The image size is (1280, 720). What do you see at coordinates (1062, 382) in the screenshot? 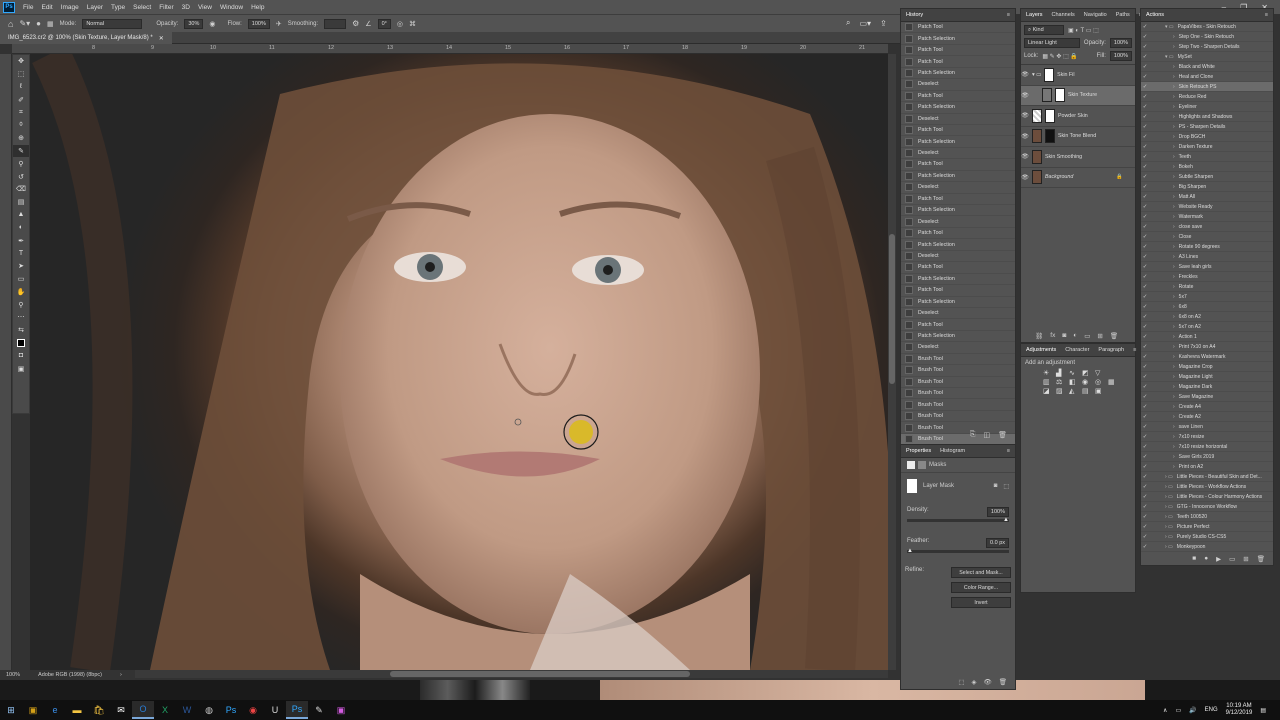
I see `color-balance-icon: ⚖` at bounding box center [1062, 382].